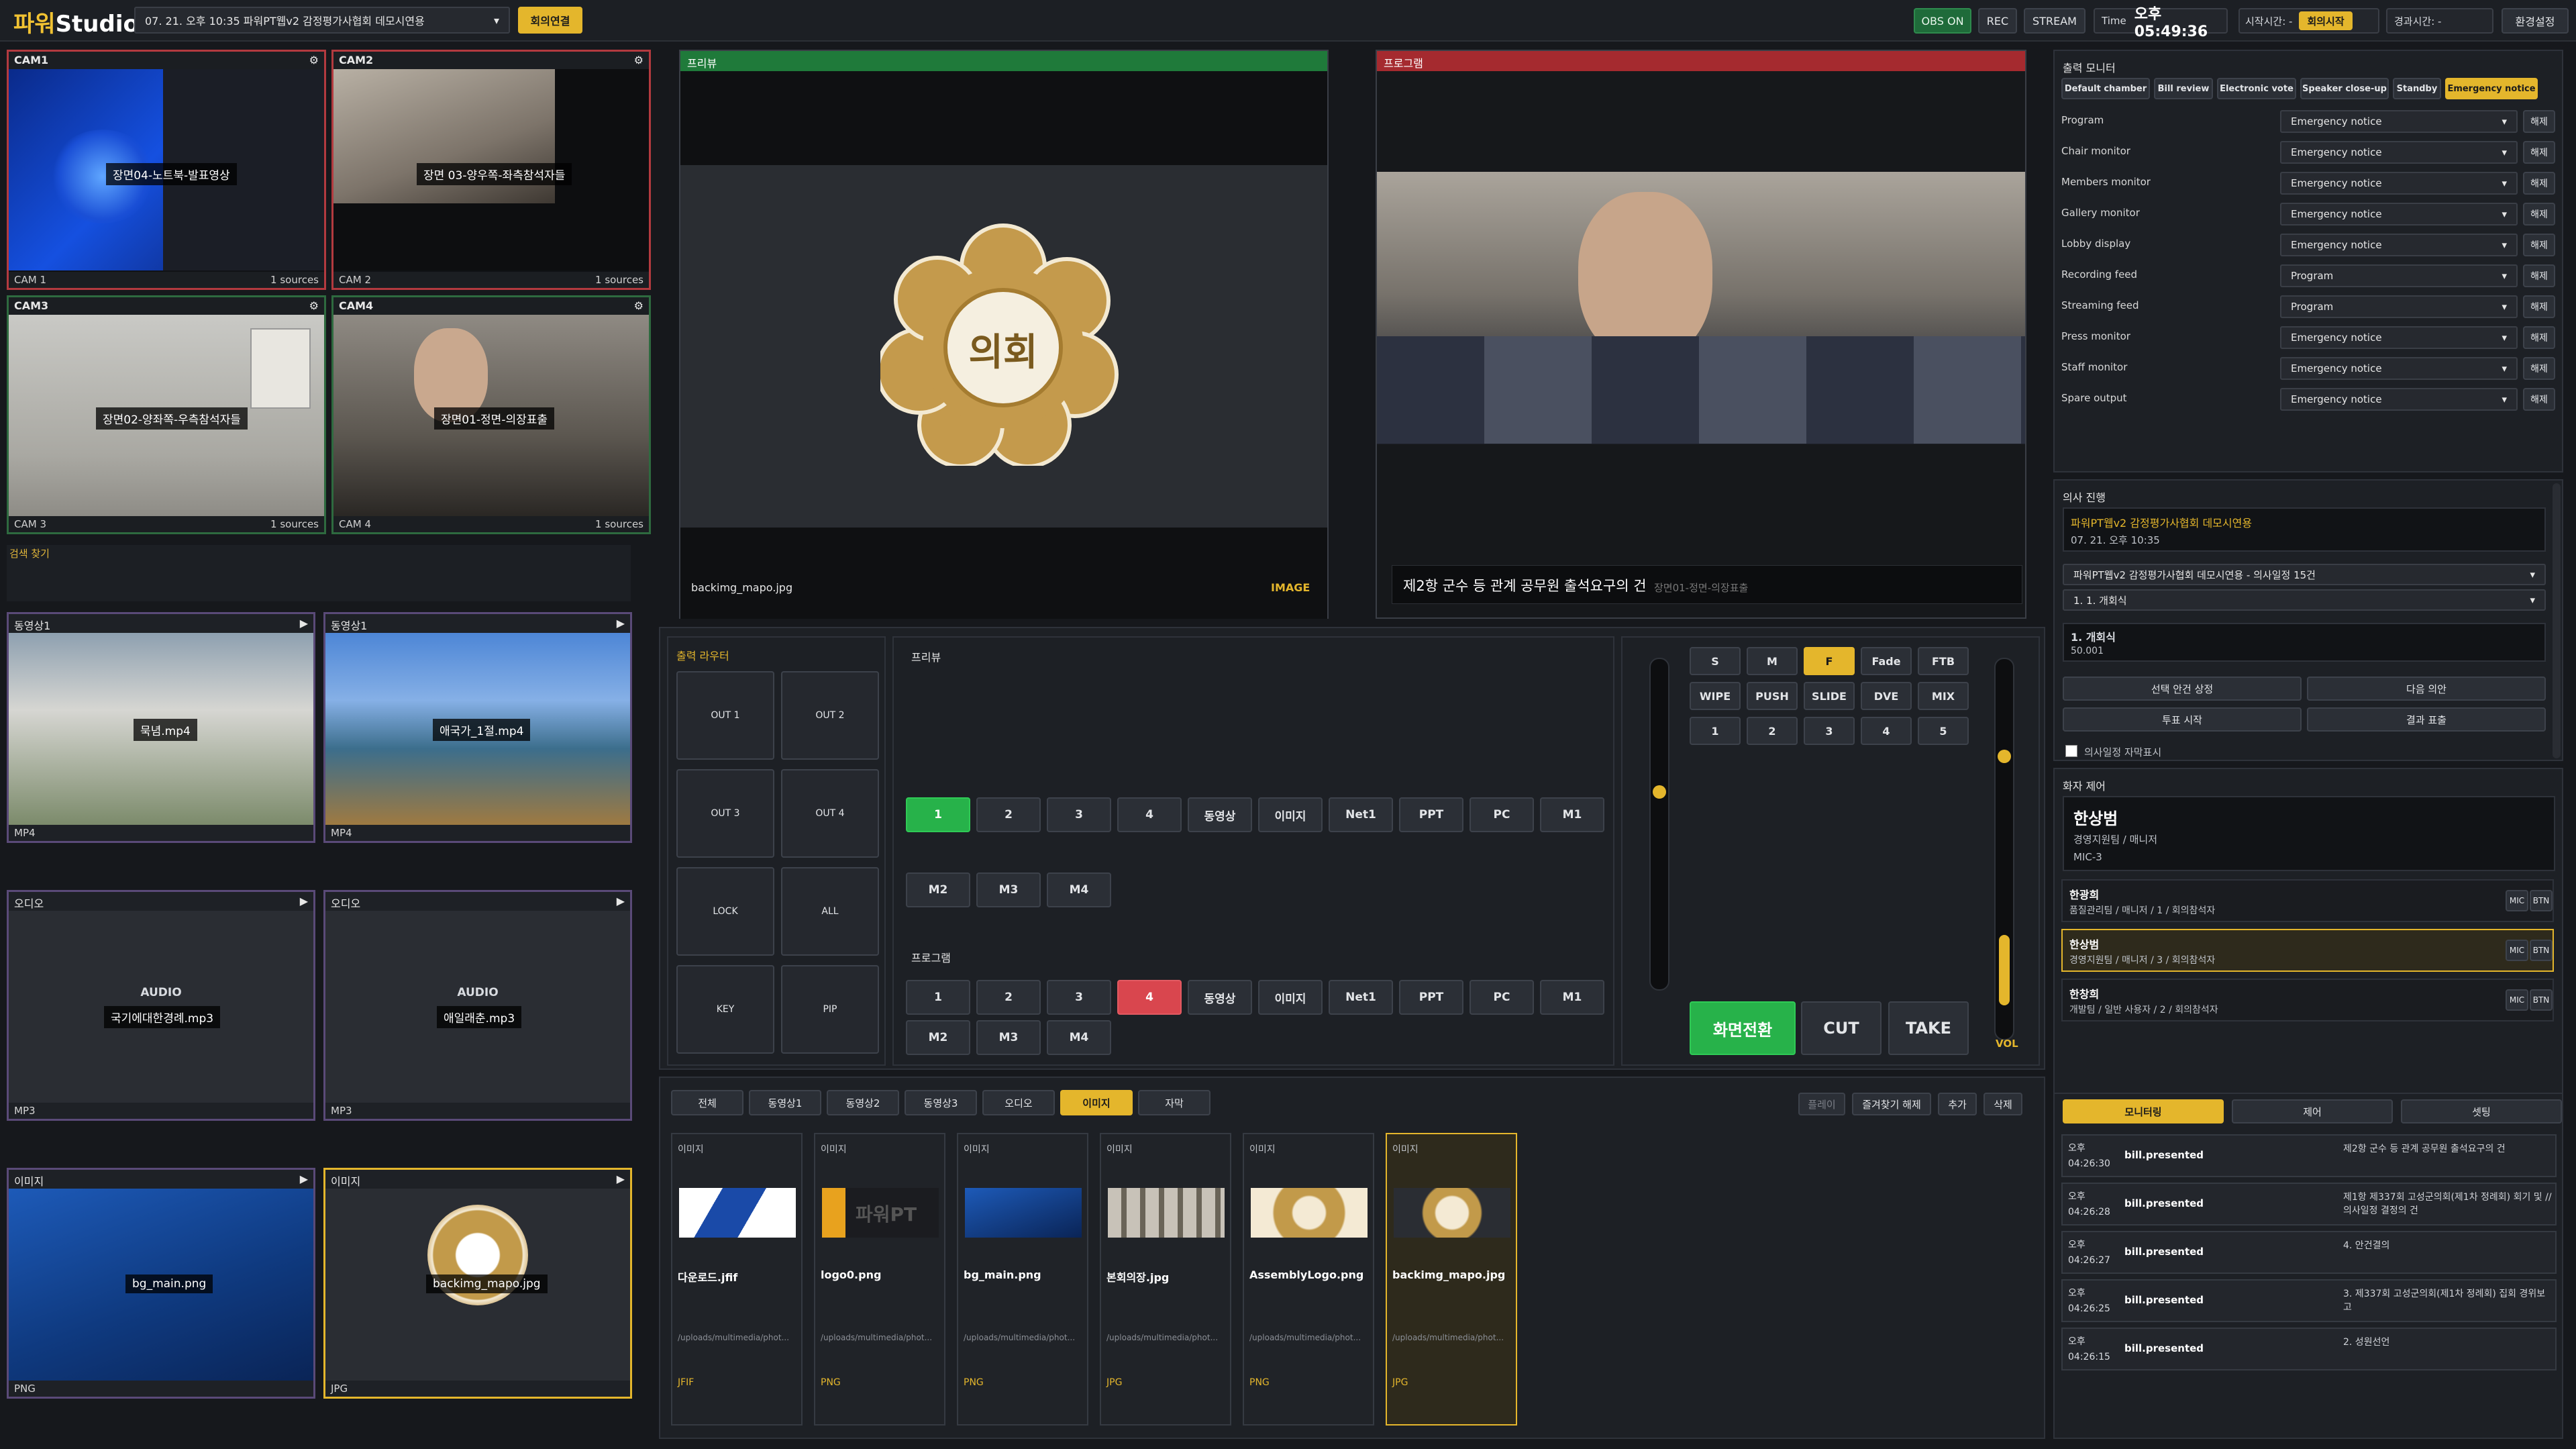  Describe the element at coordinates (2054, 21) in the screenshot. I see `stream-button: STREAM` at that location.